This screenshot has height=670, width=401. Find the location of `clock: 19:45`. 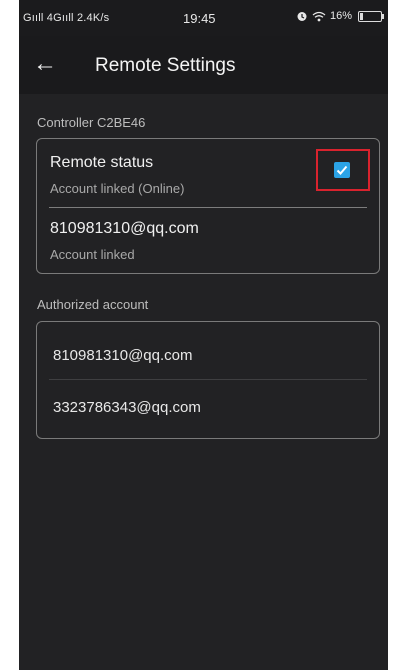

clock: 19:45 is located at coordinates (199, 18).